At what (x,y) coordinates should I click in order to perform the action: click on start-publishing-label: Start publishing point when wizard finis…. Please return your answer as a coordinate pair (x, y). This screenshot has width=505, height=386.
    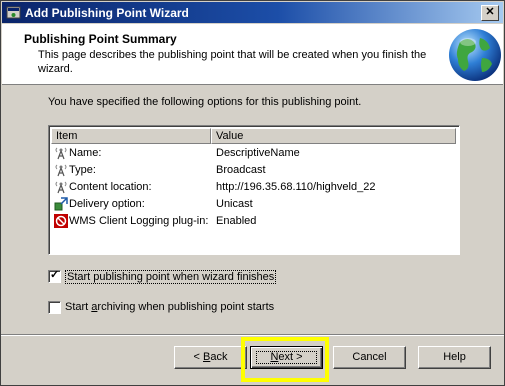
    Looking at the image, I should click on (171, 277).